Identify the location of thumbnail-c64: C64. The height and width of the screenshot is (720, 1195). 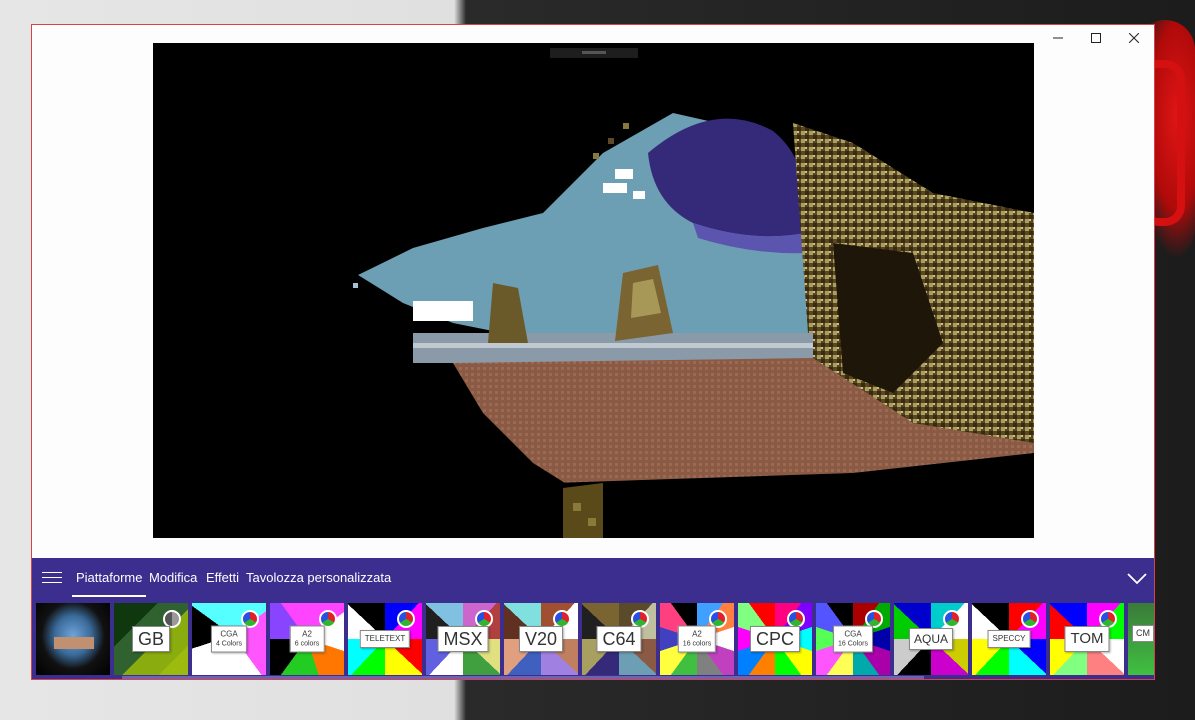
(619, 639).